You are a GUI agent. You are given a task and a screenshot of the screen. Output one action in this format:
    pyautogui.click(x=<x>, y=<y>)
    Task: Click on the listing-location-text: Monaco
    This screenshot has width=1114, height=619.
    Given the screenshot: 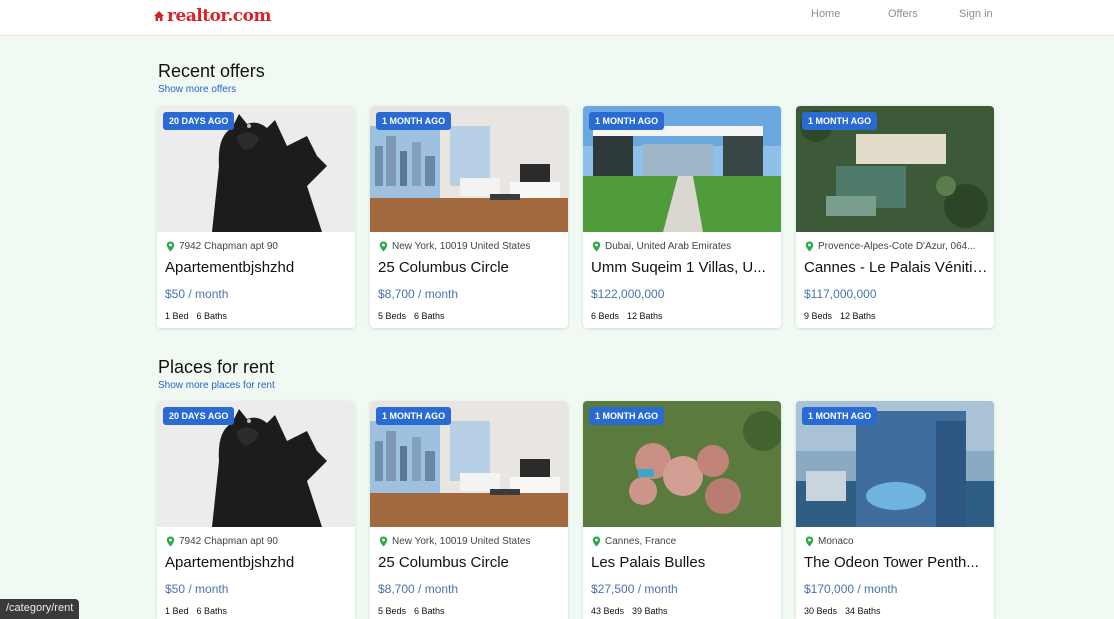 What is the action you would take?
    pyautogui.click(x=836, y=541)
    